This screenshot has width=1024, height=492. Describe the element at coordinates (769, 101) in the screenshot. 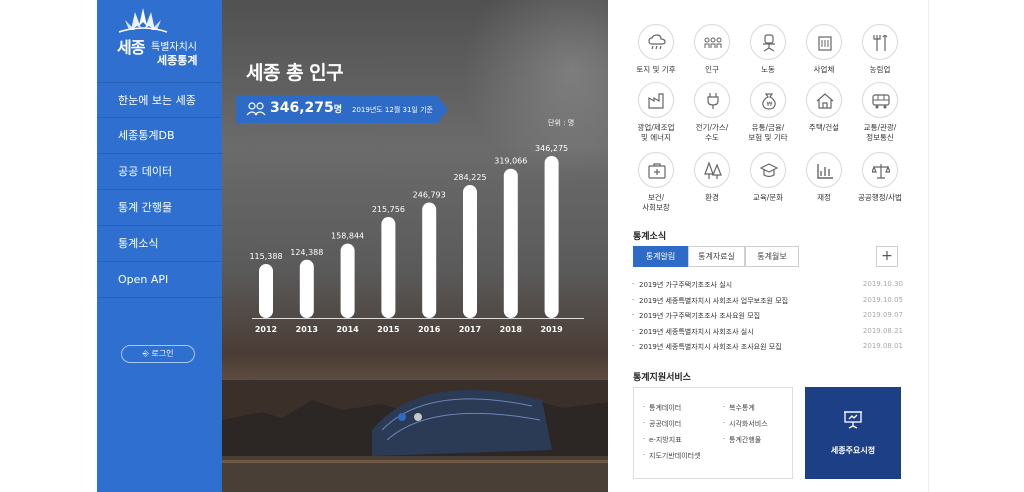

I see `money-bag-icon: ₩` at that location.